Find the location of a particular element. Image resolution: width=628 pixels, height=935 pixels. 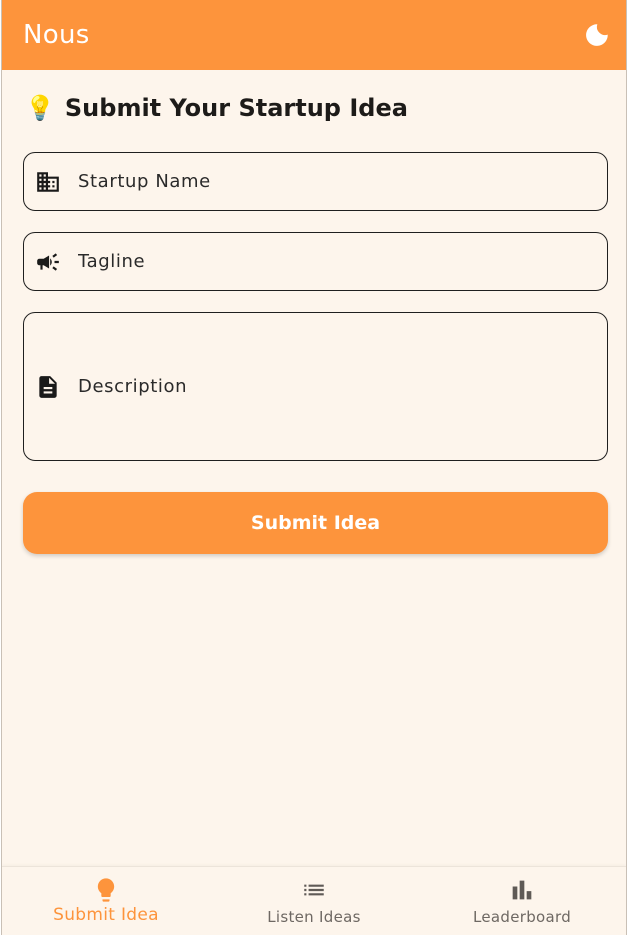

startup-name-field is located at coordinates (315, 181).